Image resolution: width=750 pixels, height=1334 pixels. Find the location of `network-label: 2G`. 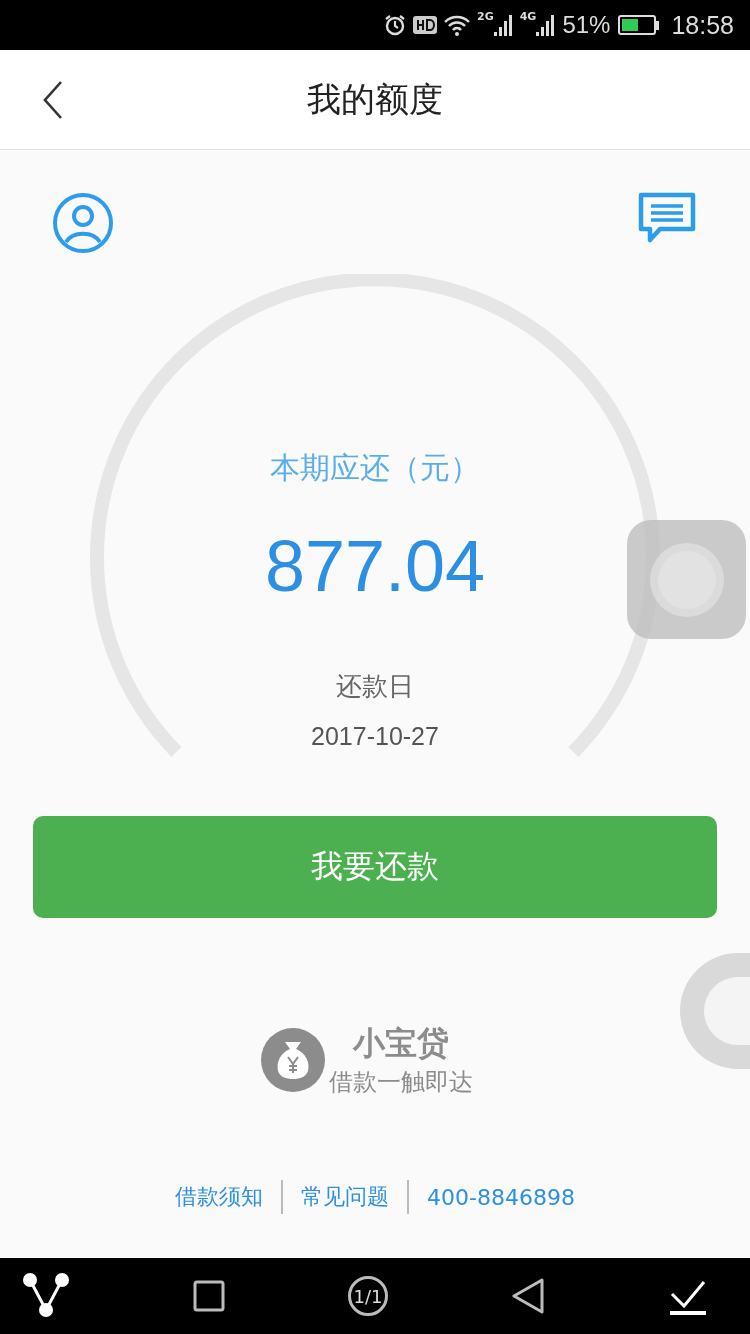

network-label: 2G is located at coordinates (485, 16).